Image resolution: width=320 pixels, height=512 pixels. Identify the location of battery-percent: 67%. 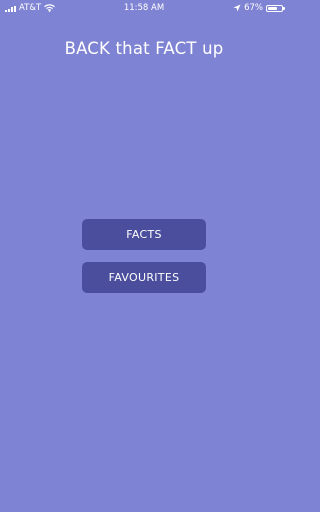
(253, 8).